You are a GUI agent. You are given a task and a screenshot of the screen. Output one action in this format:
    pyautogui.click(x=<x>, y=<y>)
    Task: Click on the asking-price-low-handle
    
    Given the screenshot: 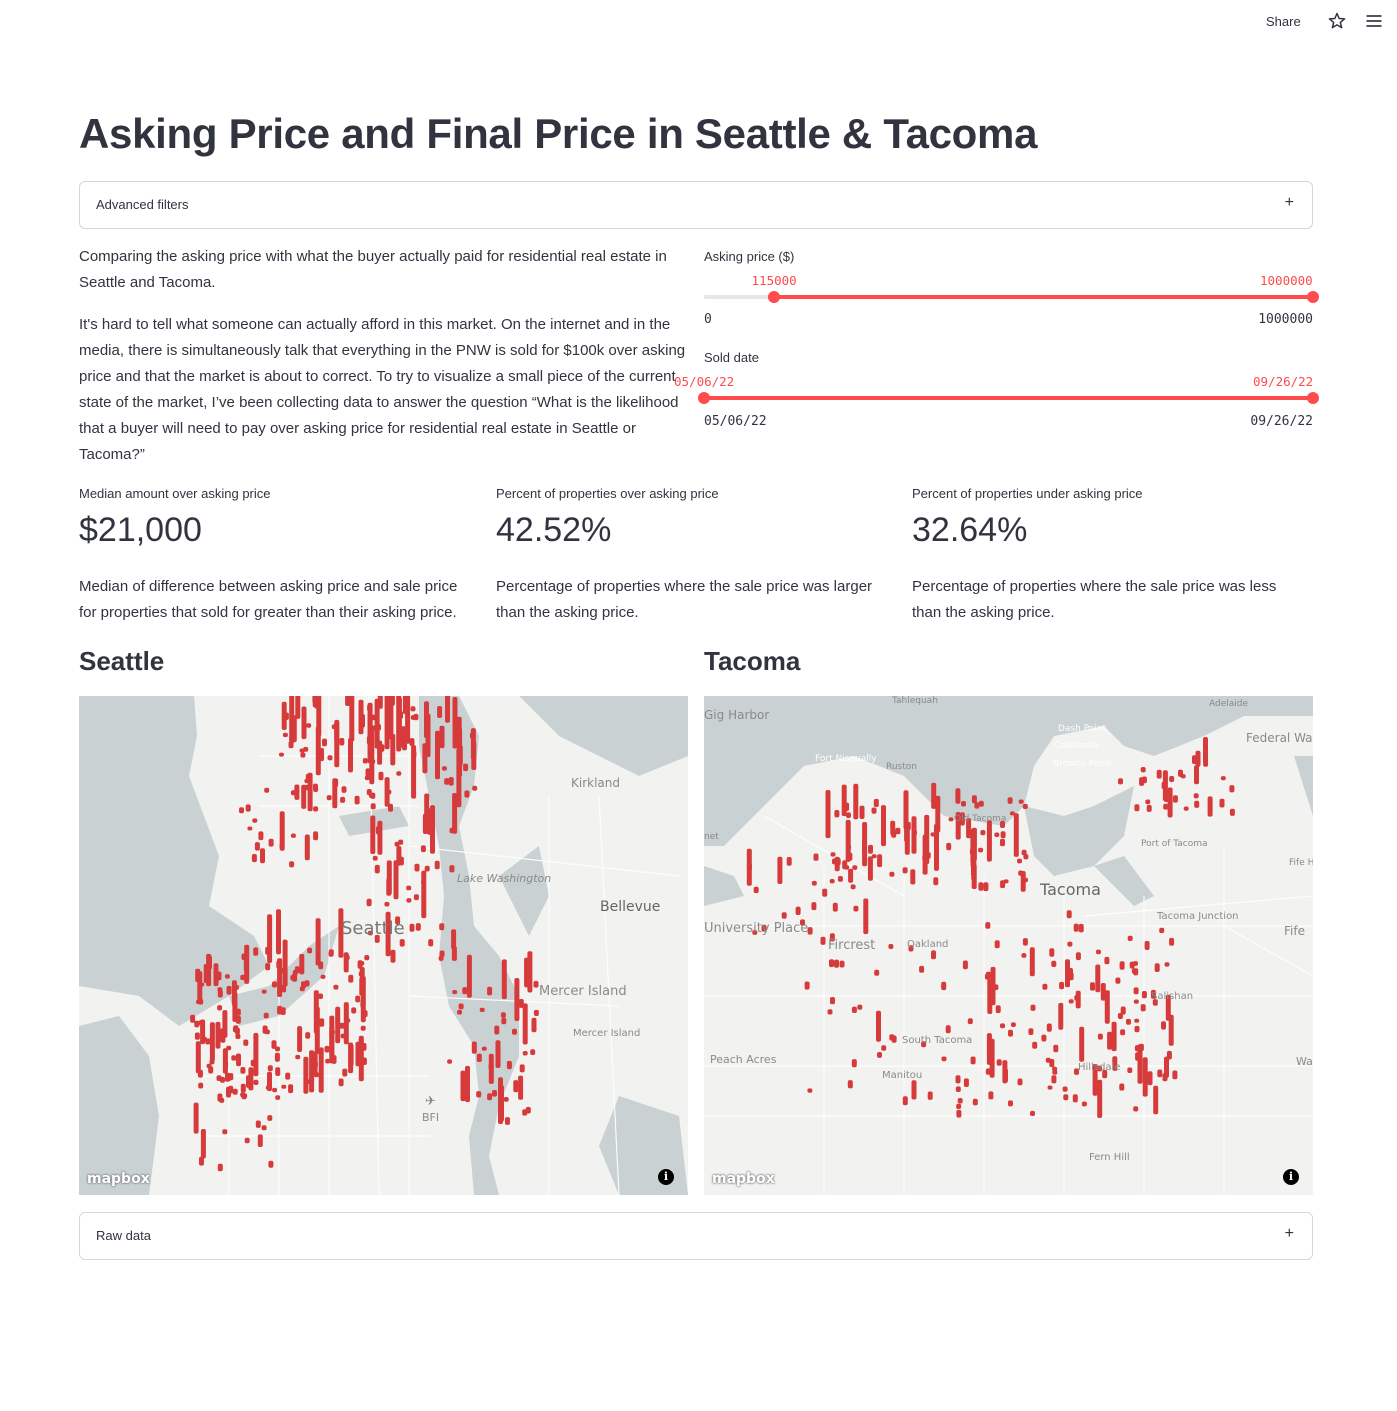 What is the action you would take?
    pyautogui.click(x=774, y=297)
    